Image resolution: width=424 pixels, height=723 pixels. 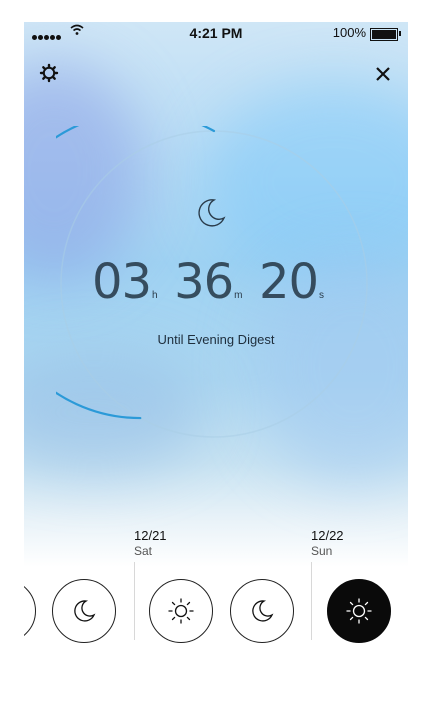 I want to click on digest-button-sun, so click(x=181, y=611).